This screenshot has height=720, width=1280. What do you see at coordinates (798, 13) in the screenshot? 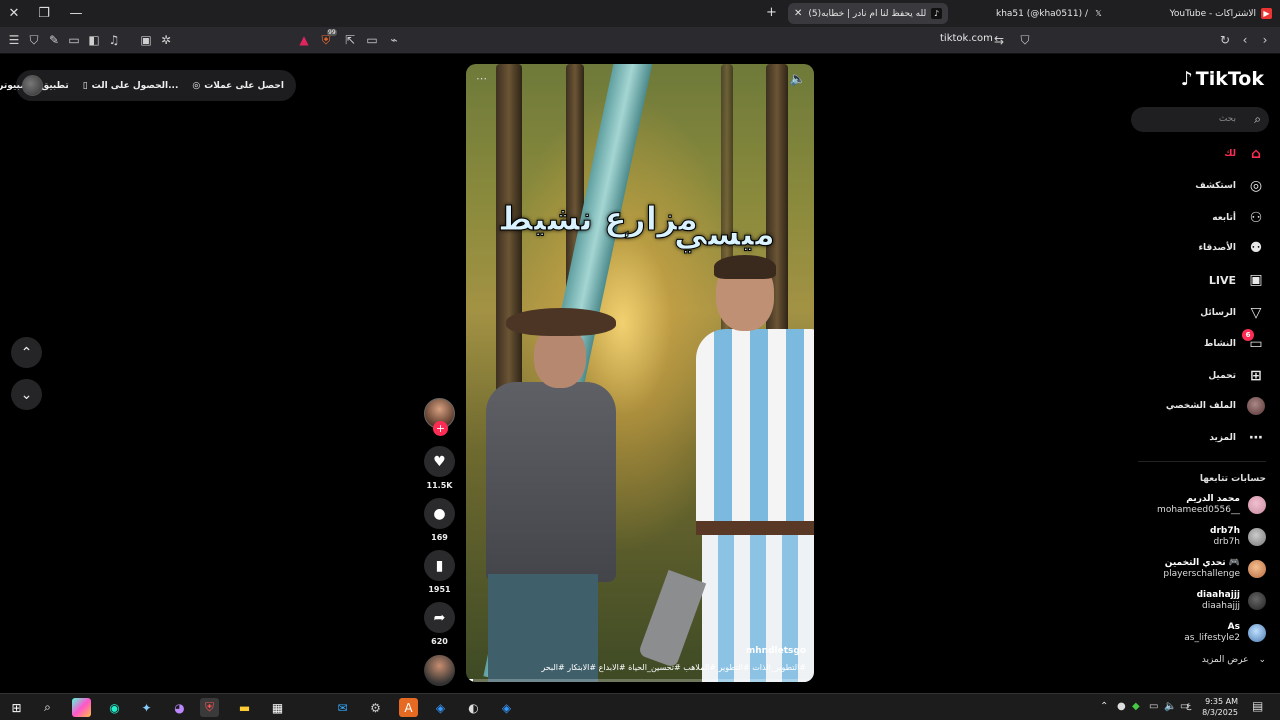
I see `tab-close-icon: ✕` at bounding box center [798, 13].